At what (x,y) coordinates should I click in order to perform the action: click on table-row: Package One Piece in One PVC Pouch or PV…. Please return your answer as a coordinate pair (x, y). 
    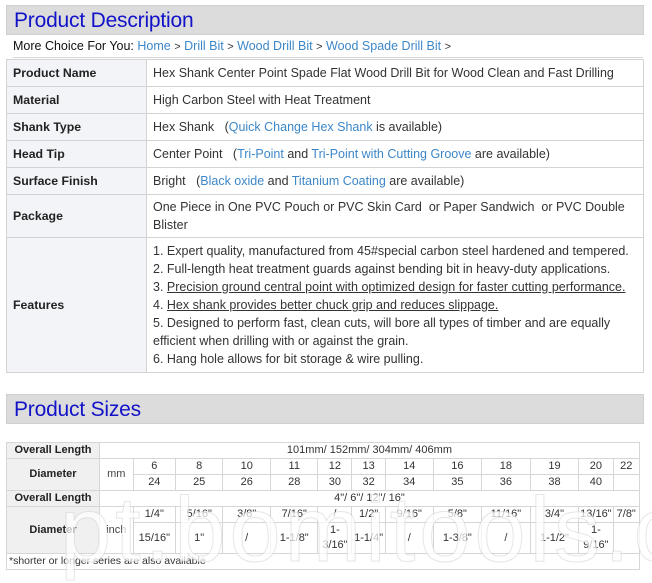
    Looking at the image, I should click on (325, 216).